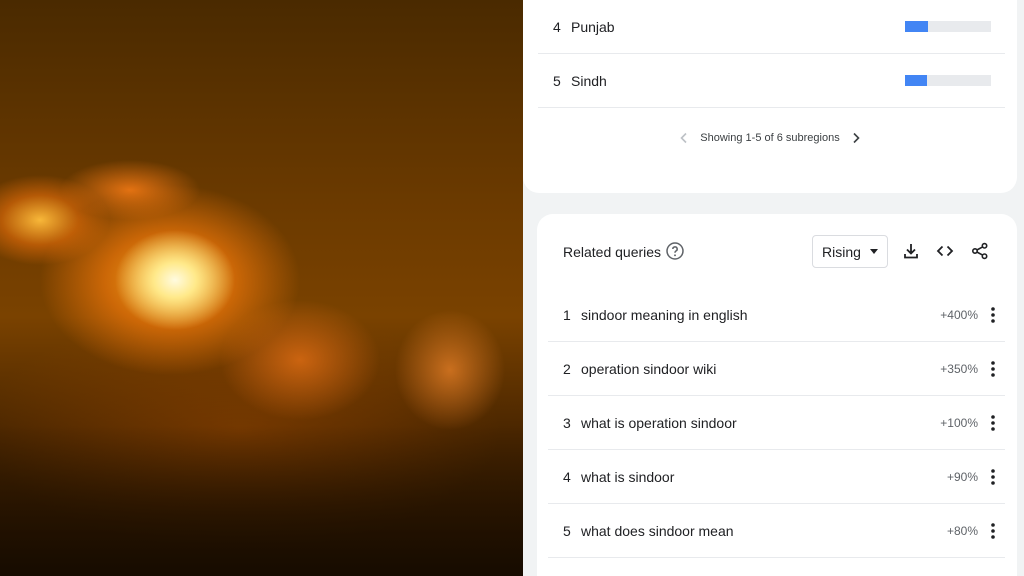  What do you see at coordinates (664, 315) in the screenshot?
I see `query-text: sindoor meaning in english` at bounding box center [664, 315].